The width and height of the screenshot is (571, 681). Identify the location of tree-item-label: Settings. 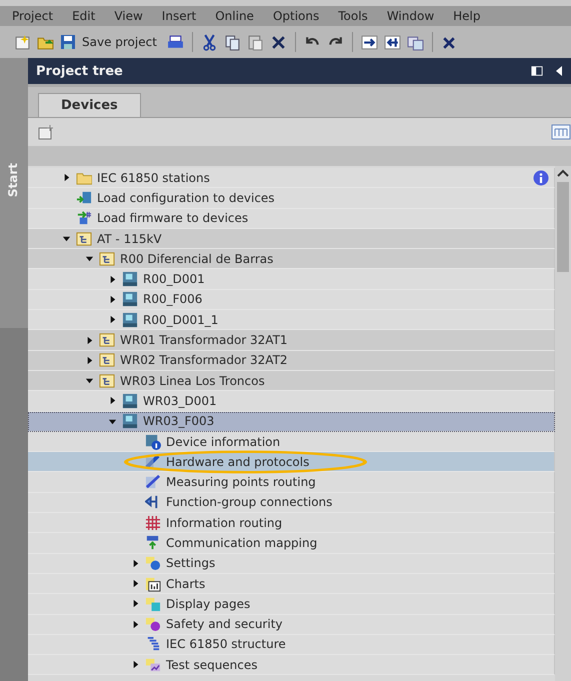
(191, 563).